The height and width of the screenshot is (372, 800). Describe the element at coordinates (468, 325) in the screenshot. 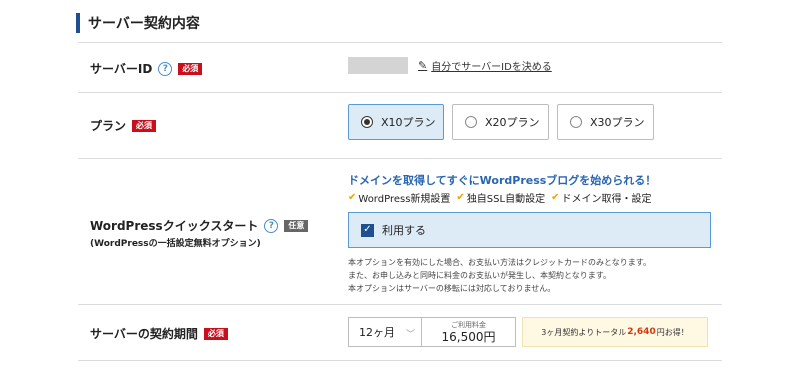

I see `fee-label: ご利用料金` at that location.